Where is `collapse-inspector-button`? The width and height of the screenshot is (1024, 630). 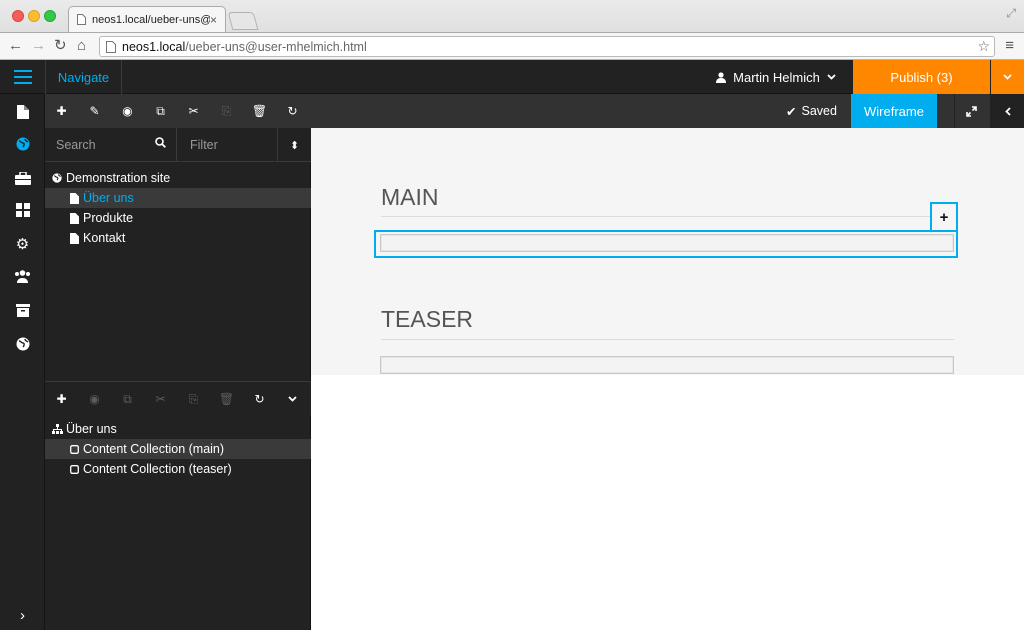
collapse-inspector-button is located at coordinates (1007, 111).